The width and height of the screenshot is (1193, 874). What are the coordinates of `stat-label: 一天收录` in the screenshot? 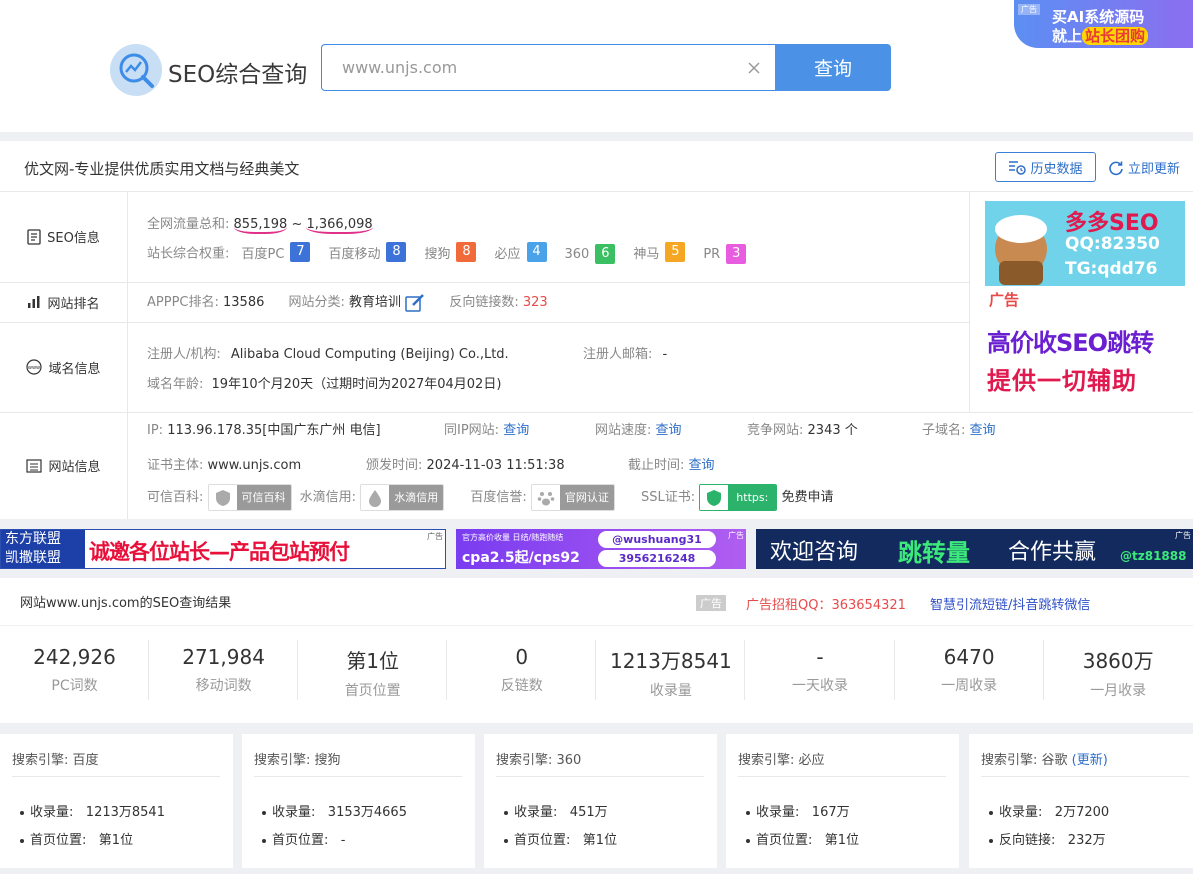 It's located at (820, 686).